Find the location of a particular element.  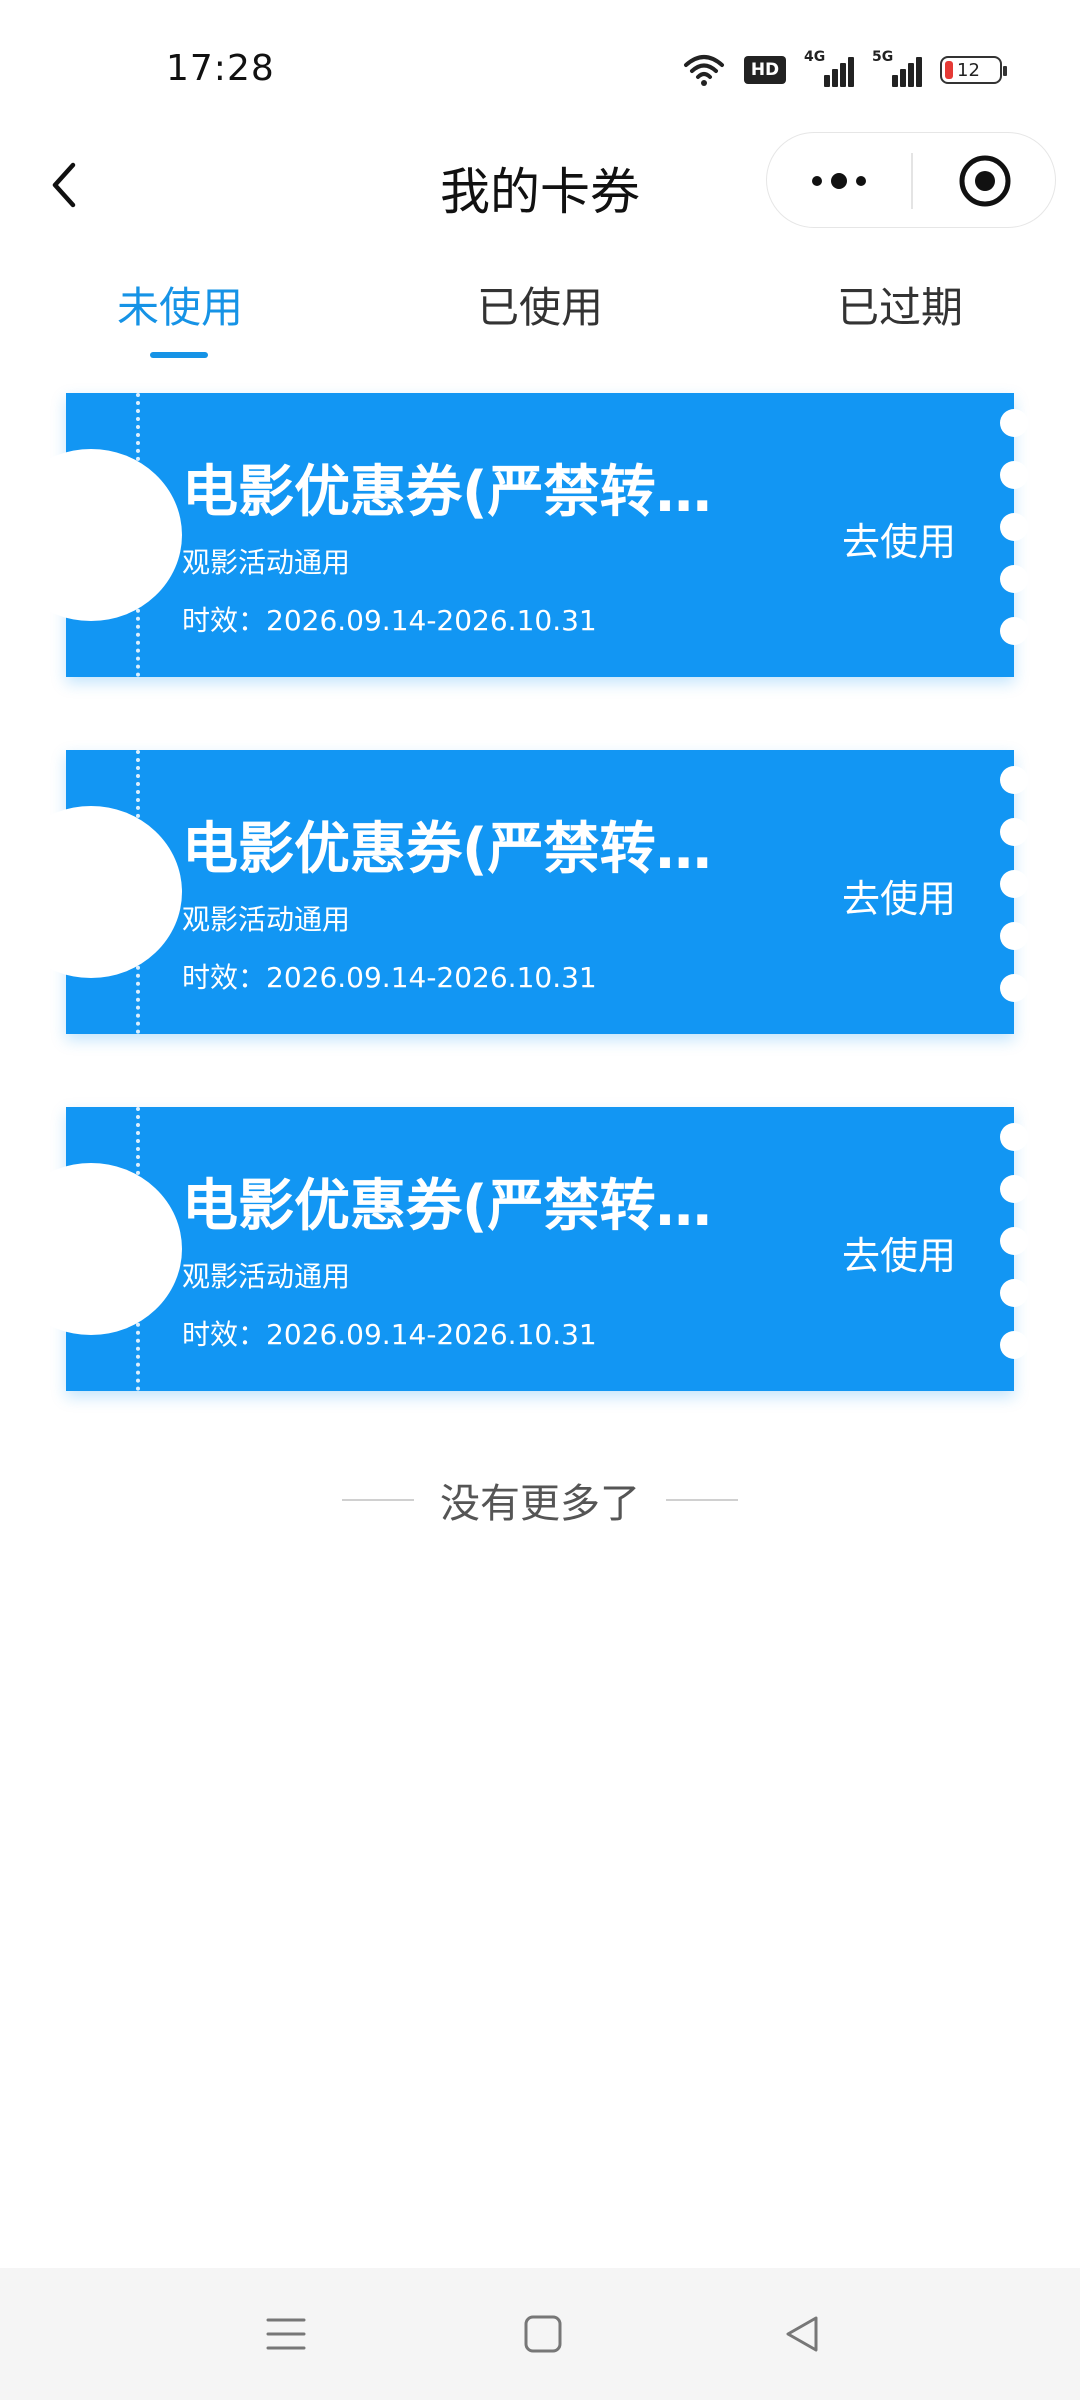

list-end-indicator: 没有更多了 is located at coordinates (540, 1500).